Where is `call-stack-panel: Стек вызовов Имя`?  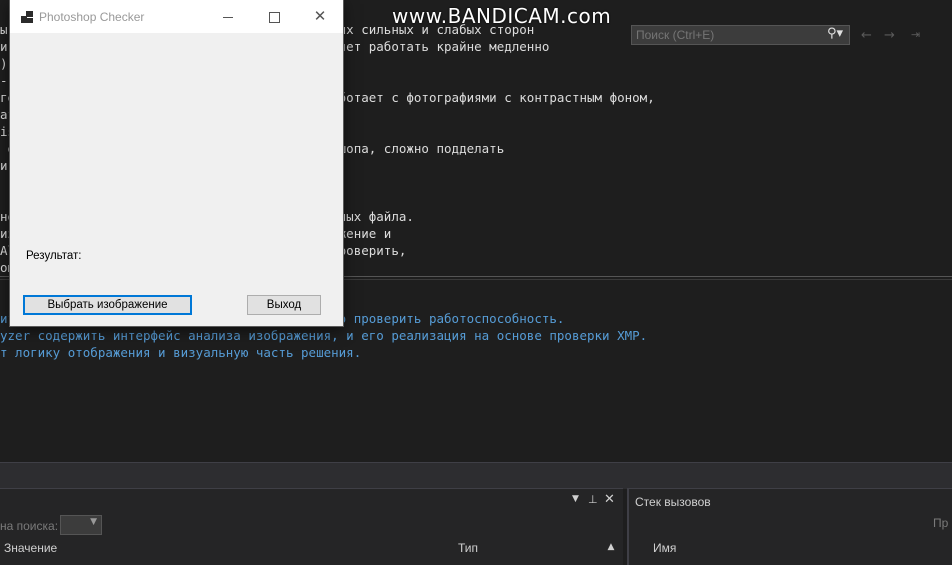 call-stack-panel: Стек вызовов Имя is located at coordinates (789, 526).